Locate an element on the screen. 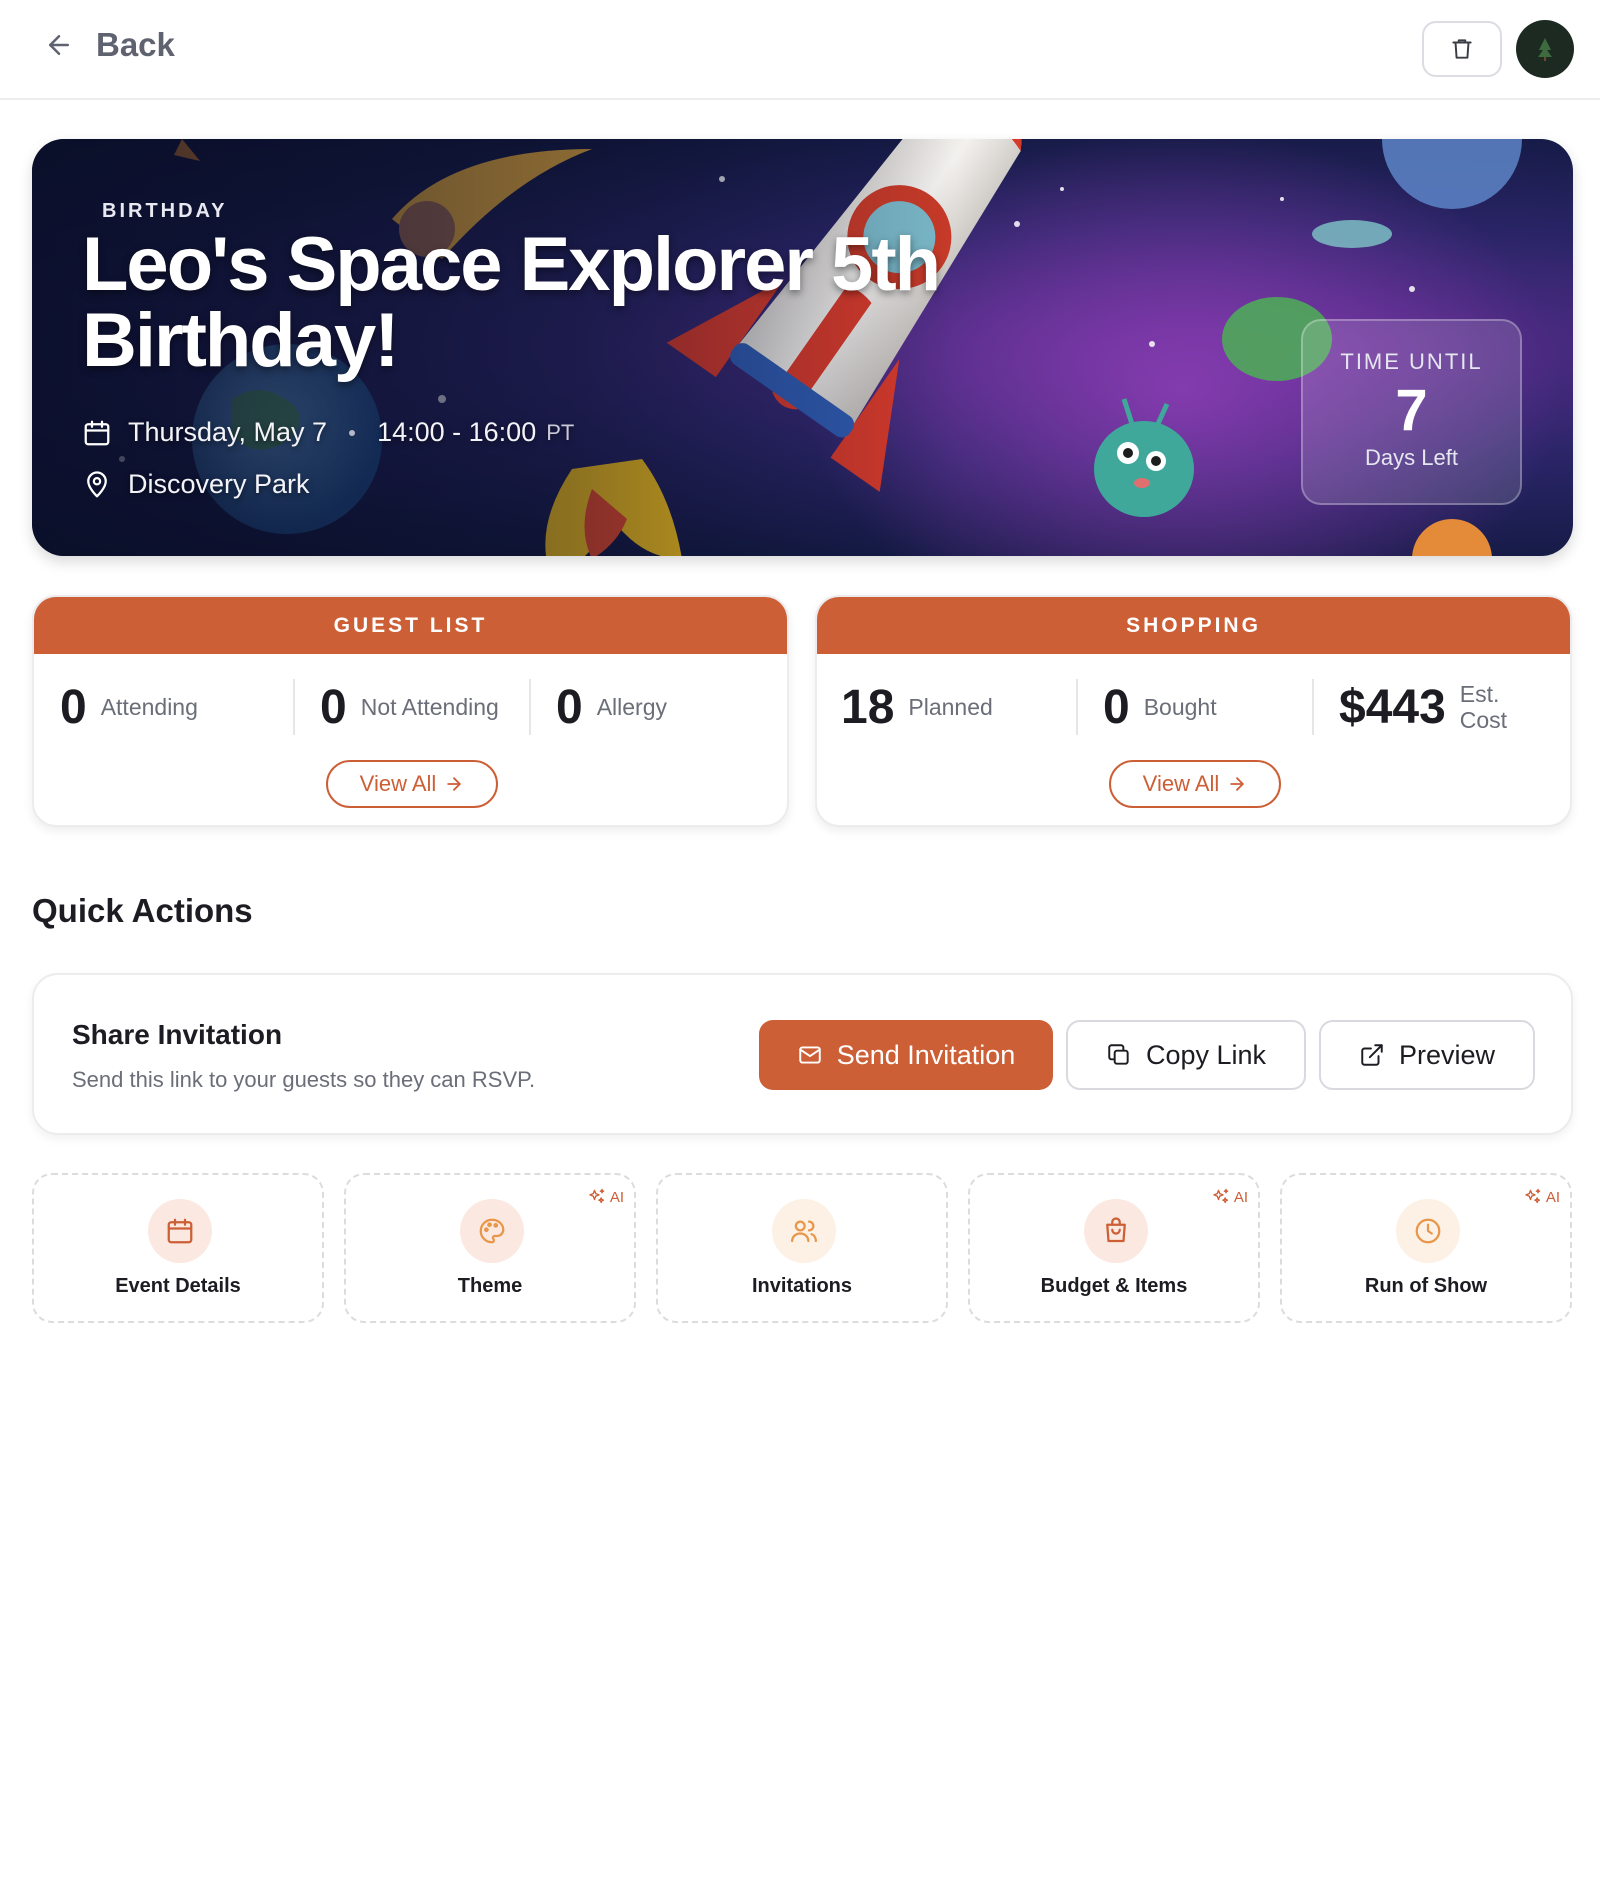 The image size is (1600, 1882). back-label: Back is located at coordinates (135, 44).